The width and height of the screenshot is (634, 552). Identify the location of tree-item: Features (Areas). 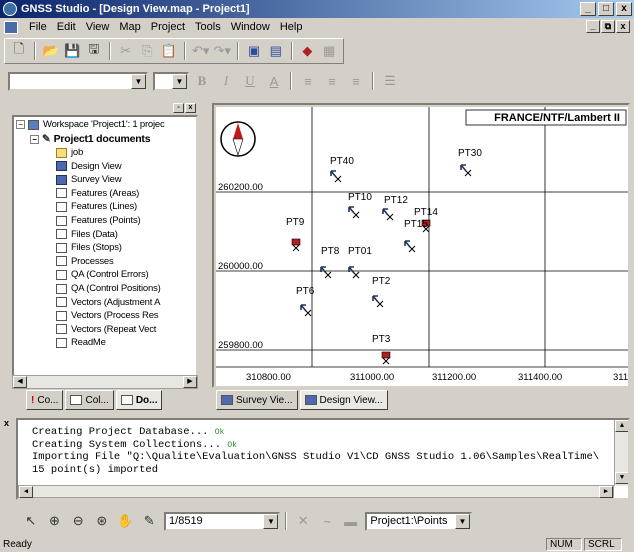
(97, 193).